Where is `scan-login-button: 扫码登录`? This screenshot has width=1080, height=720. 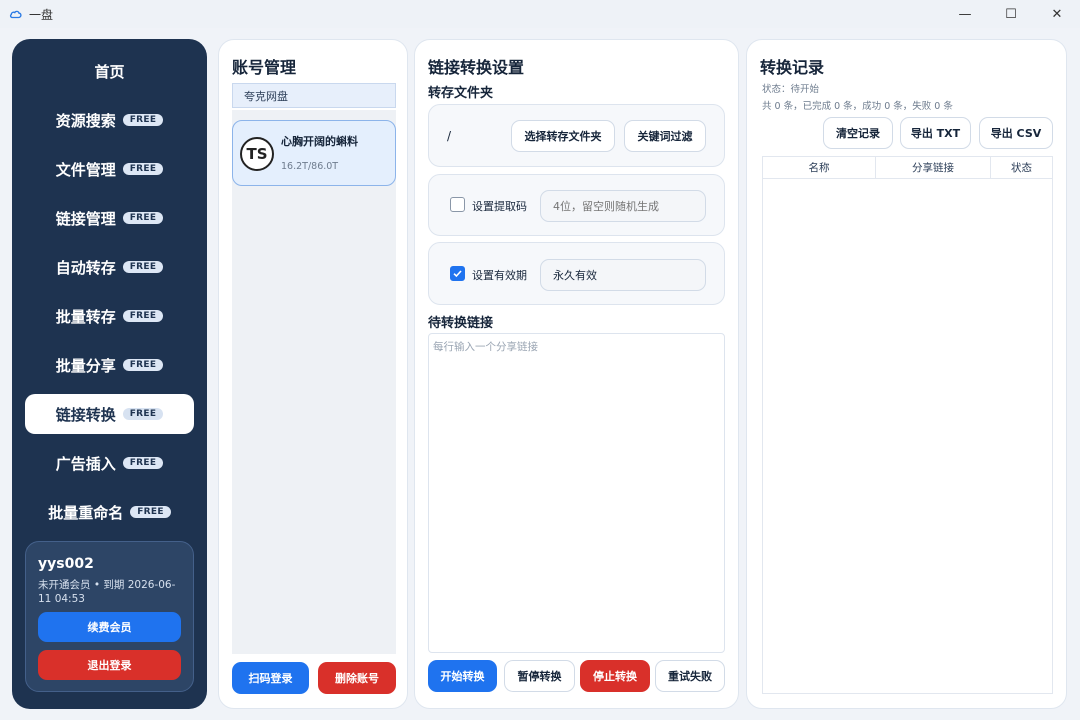 scan-login-button: 扫码登录 is located at coordinates (270, 678).